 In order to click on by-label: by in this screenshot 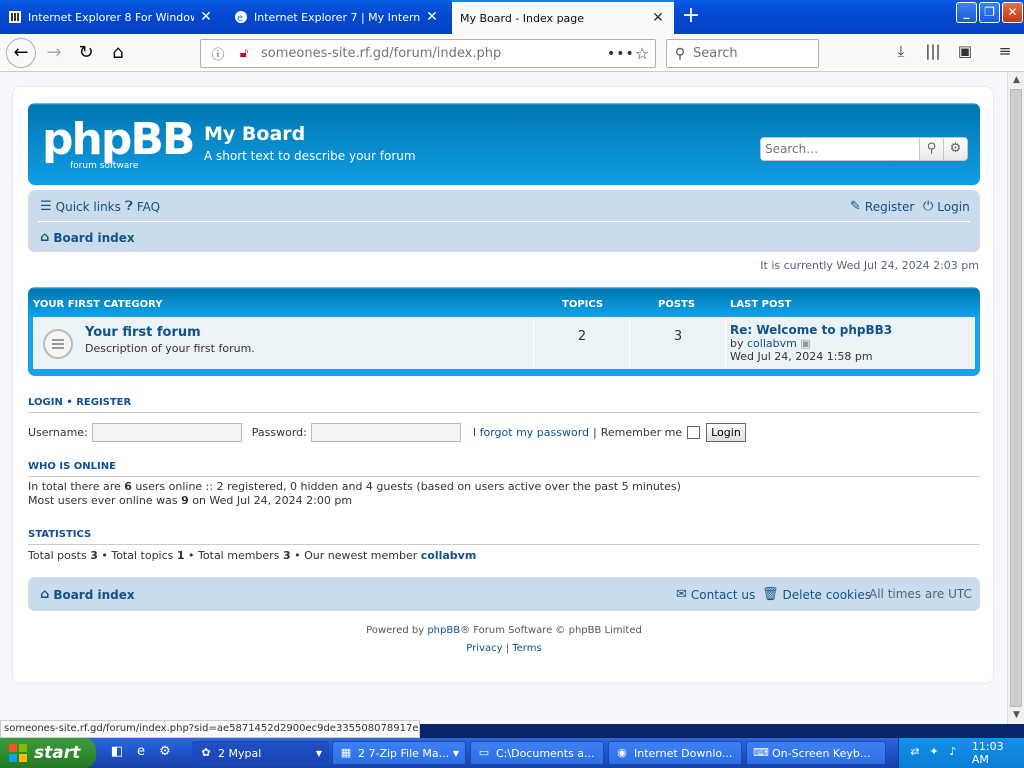, I will do `click(737, 343)`.